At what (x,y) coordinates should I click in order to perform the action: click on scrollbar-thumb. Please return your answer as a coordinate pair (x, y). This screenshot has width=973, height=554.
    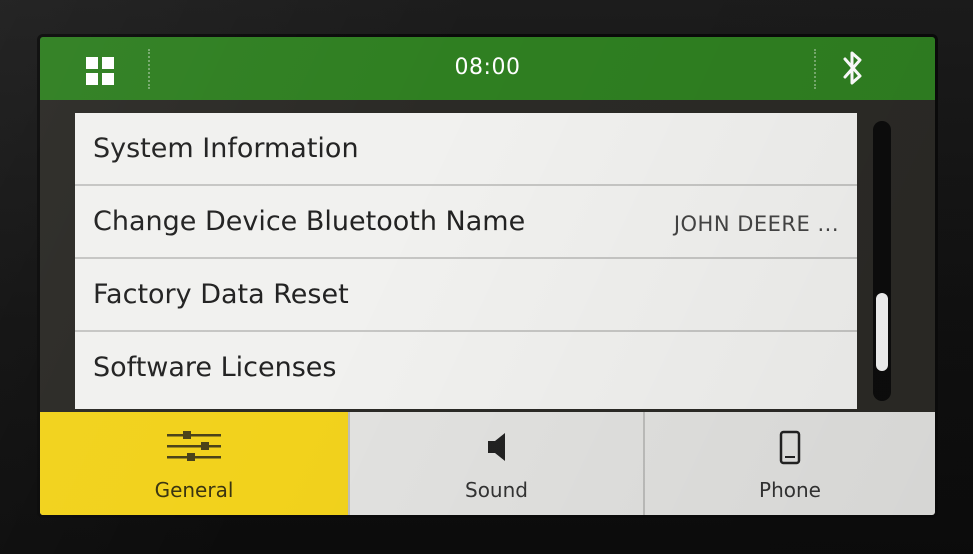
    Looking at the image, I should click on (882, 332).